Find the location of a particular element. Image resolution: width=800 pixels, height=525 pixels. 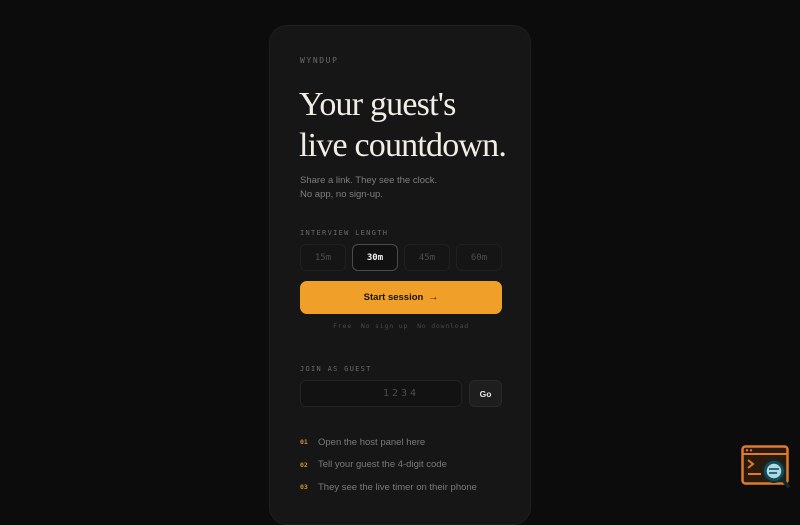

terminal-search-icon is located at coordinates (766, 467).